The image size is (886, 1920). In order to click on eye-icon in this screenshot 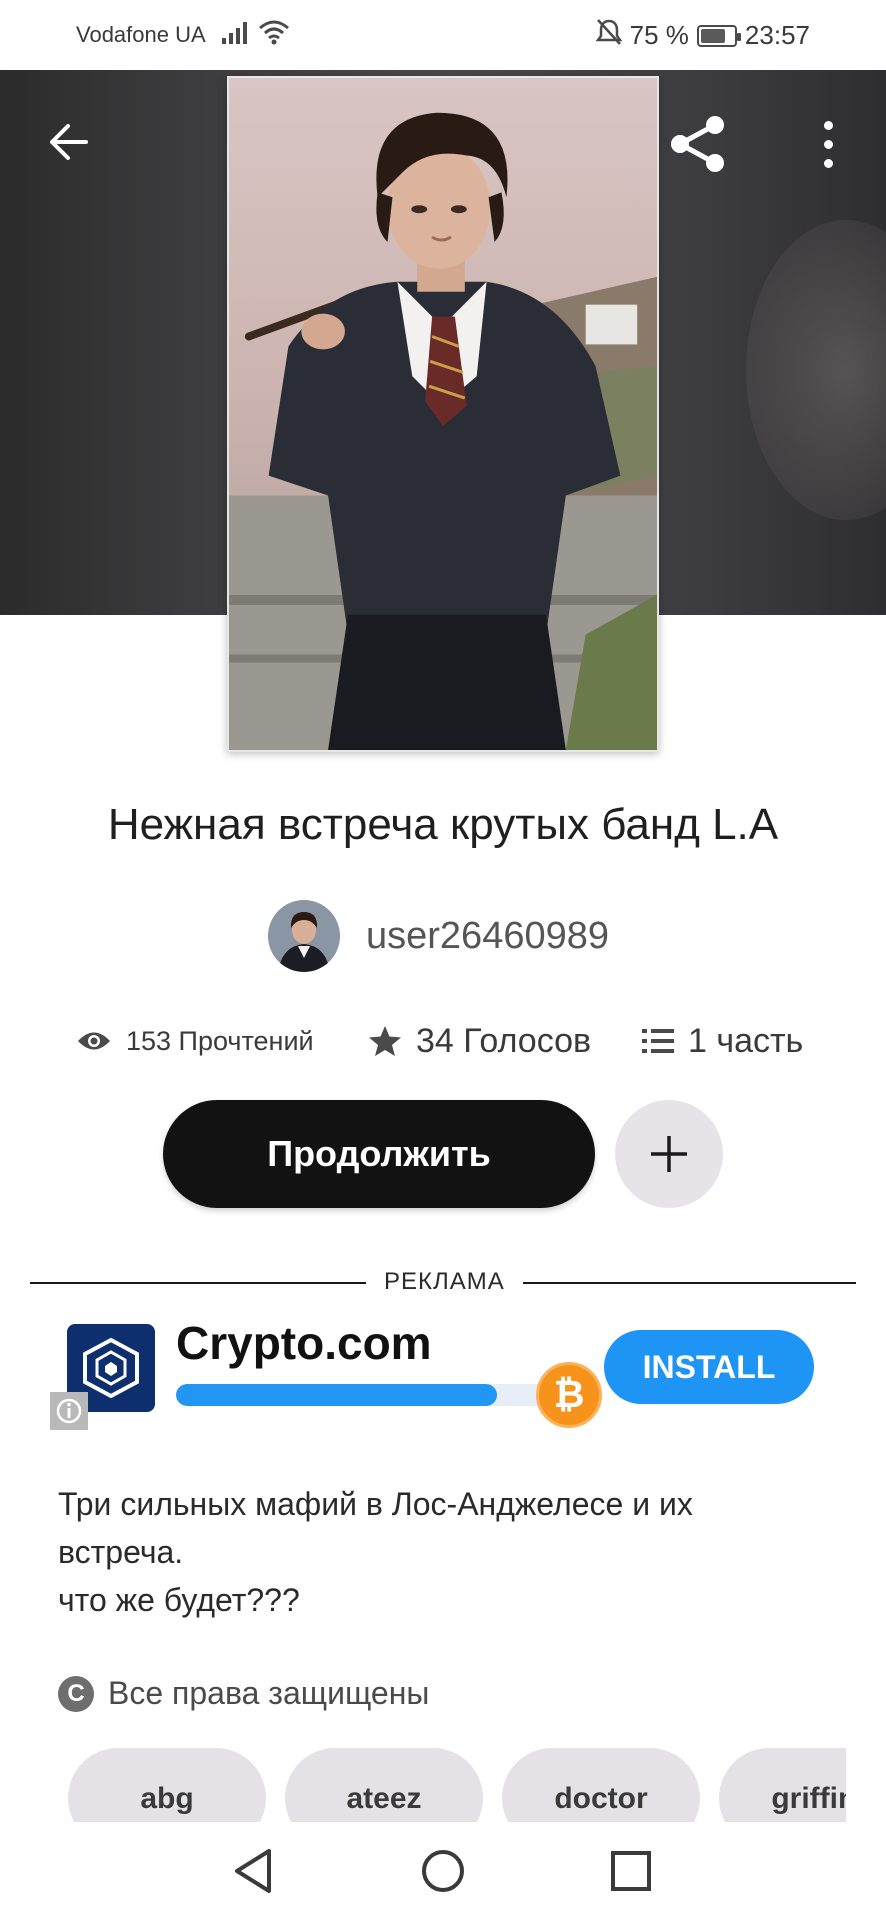, I will do `click(94, 1041)`.